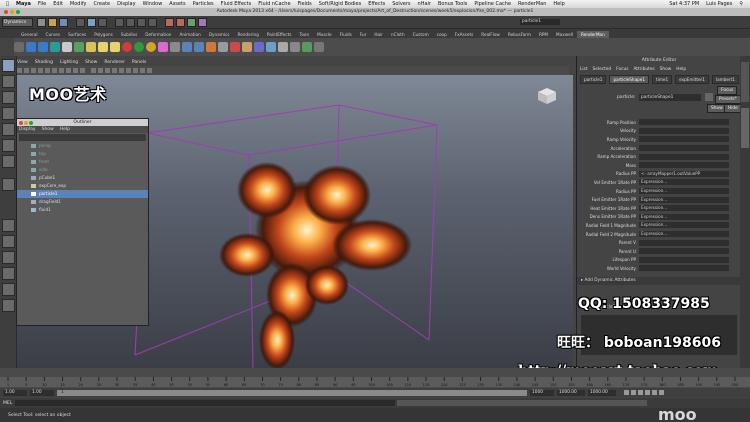 The height and width of the screenshot is (422, 750). I want to click on gate-mask-icon, so click(68, 70).